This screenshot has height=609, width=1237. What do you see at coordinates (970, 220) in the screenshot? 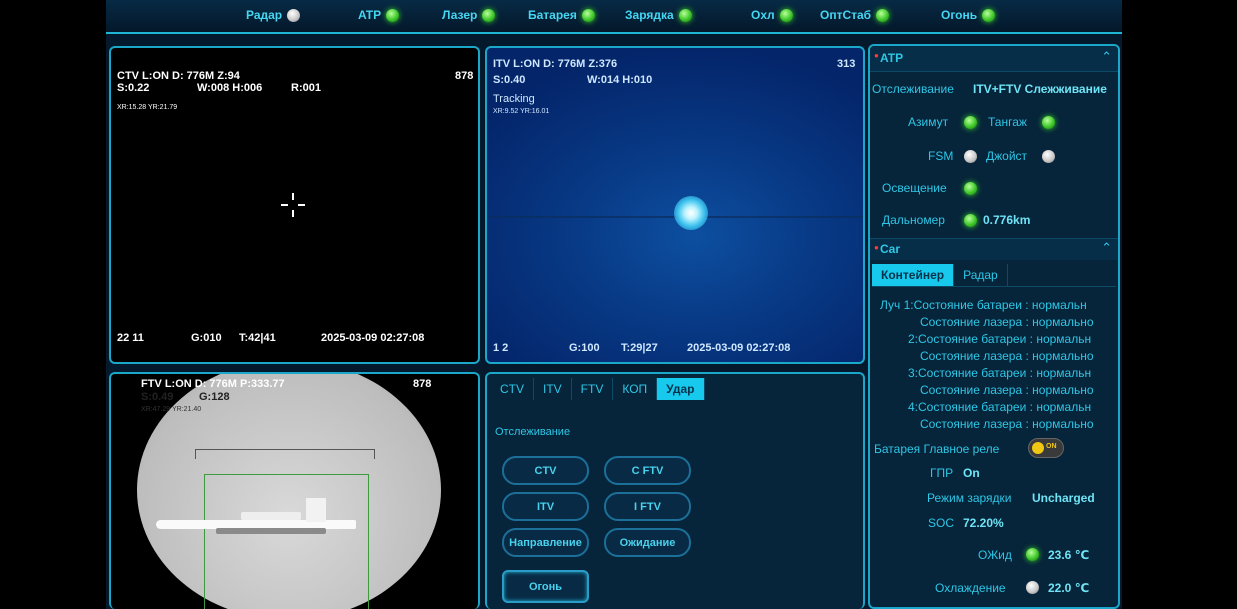
I see `rangefinder-status-led` at bounding box center [970, 220].